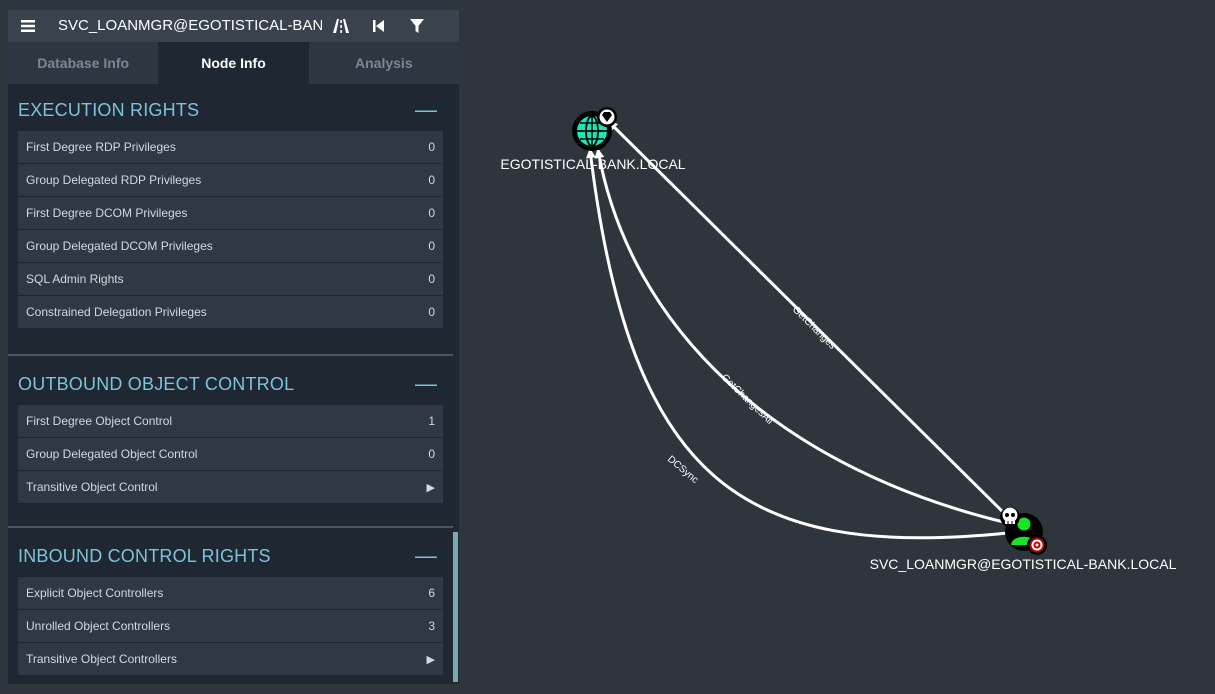  I want to click on list-item: Constrained Delegation Privileges 0, so click(230, 312).